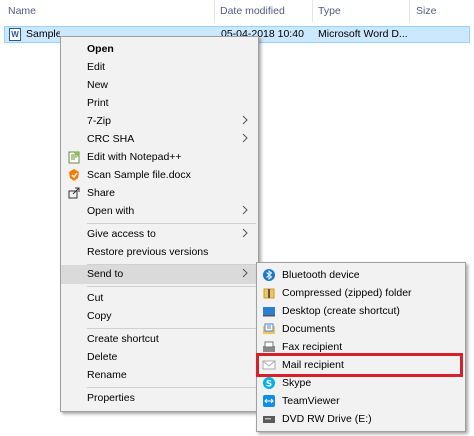 The image size is (474, 436). Describe the element at coordinates (22, 11) in the screenshot. I see `column-name: Name` at that location.